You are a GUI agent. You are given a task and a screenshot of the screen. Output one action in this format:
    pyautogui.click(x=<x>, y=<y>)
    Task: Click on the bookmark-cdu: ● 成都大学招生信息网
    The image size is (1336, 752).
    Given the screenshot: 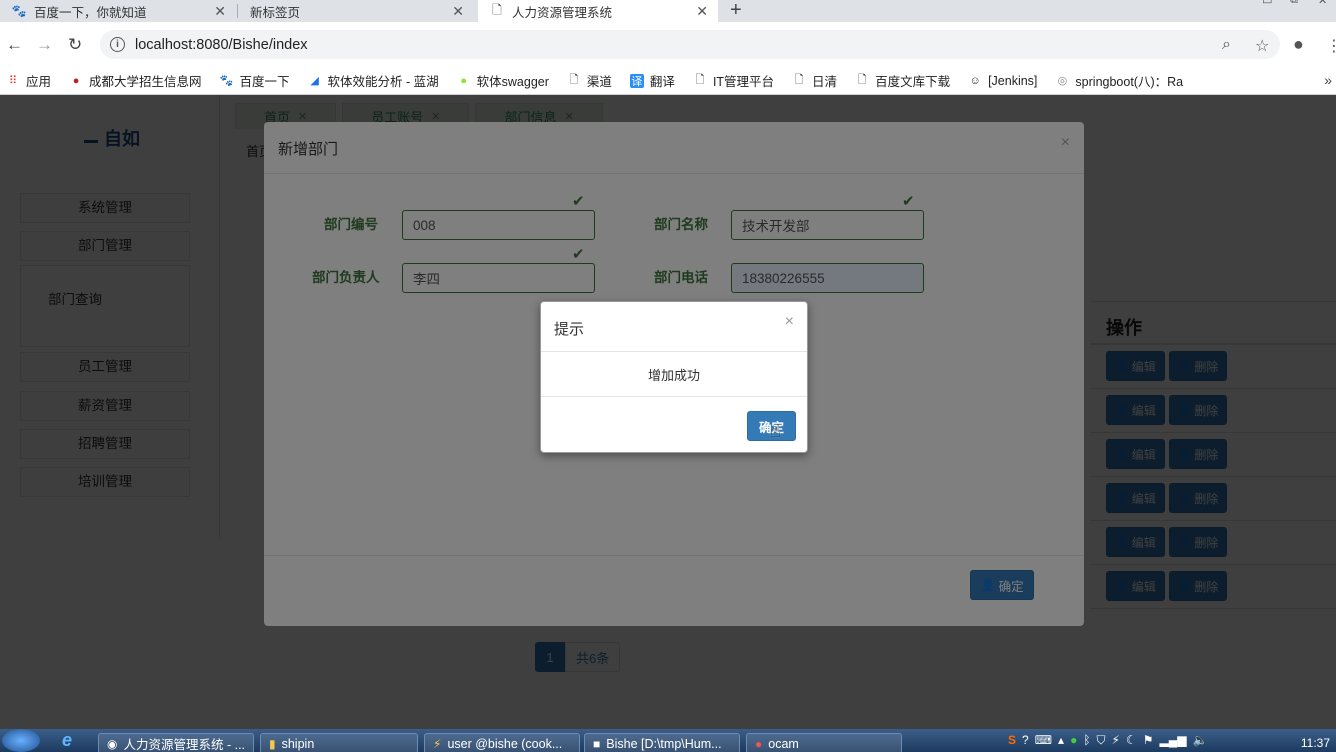 What is the action you would take?
    pyautogui.click(x=135, y=80)
    